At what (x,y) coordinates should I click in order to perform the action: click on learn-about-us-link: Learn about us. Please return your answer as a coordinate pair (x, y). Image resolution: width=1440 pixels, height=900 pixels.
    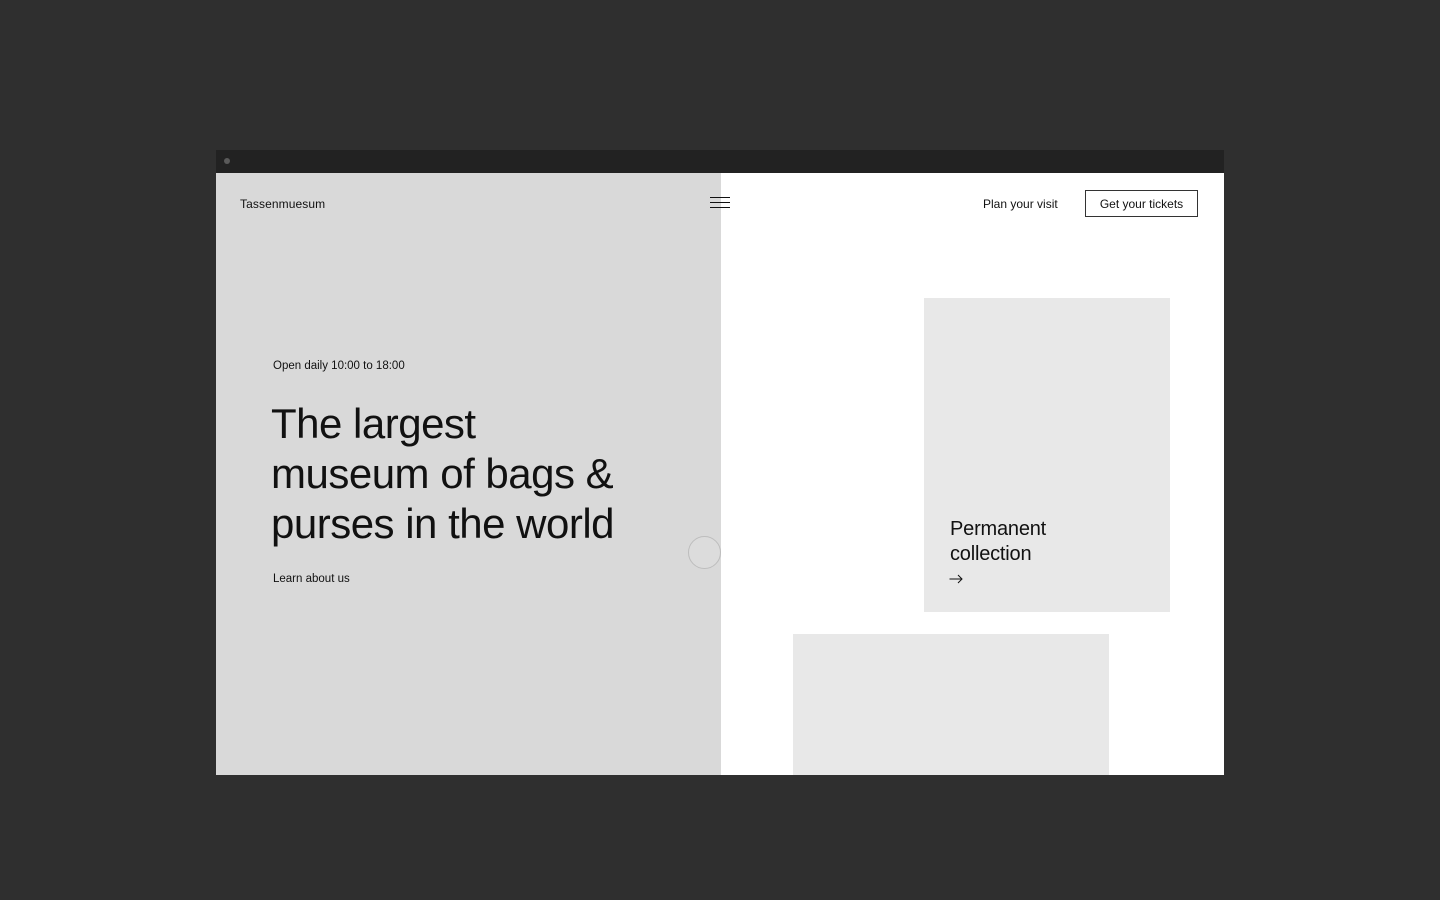
    Looking at the image, I should click on (311, 579).